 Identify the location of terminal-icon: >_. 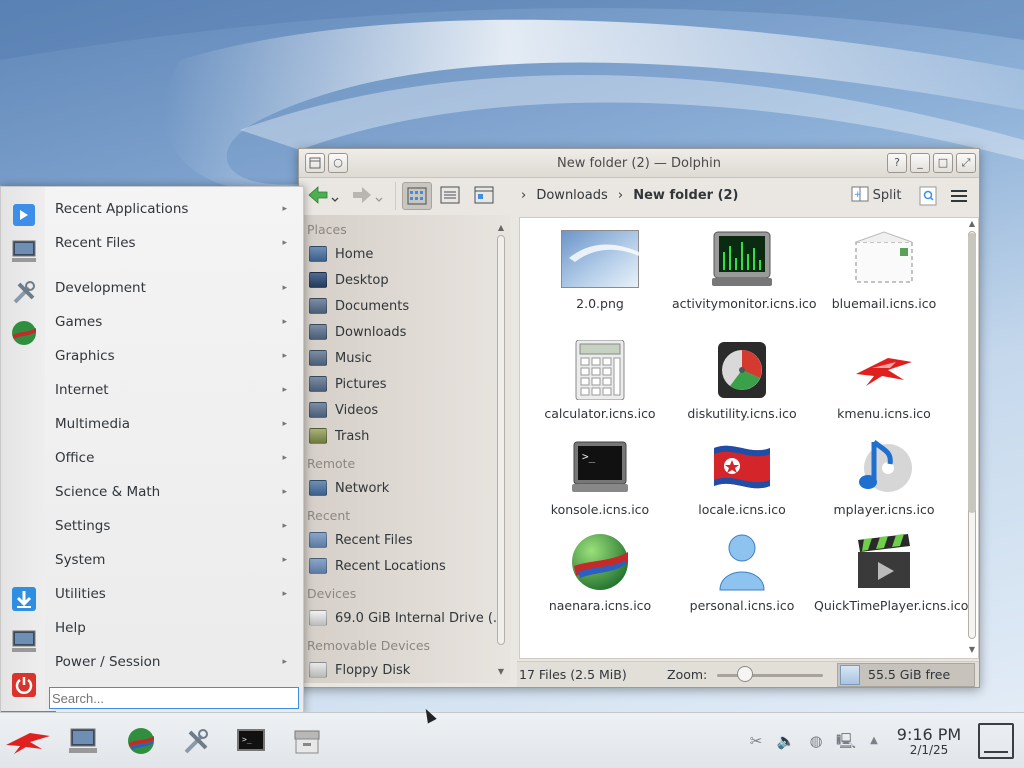
(600, 466).